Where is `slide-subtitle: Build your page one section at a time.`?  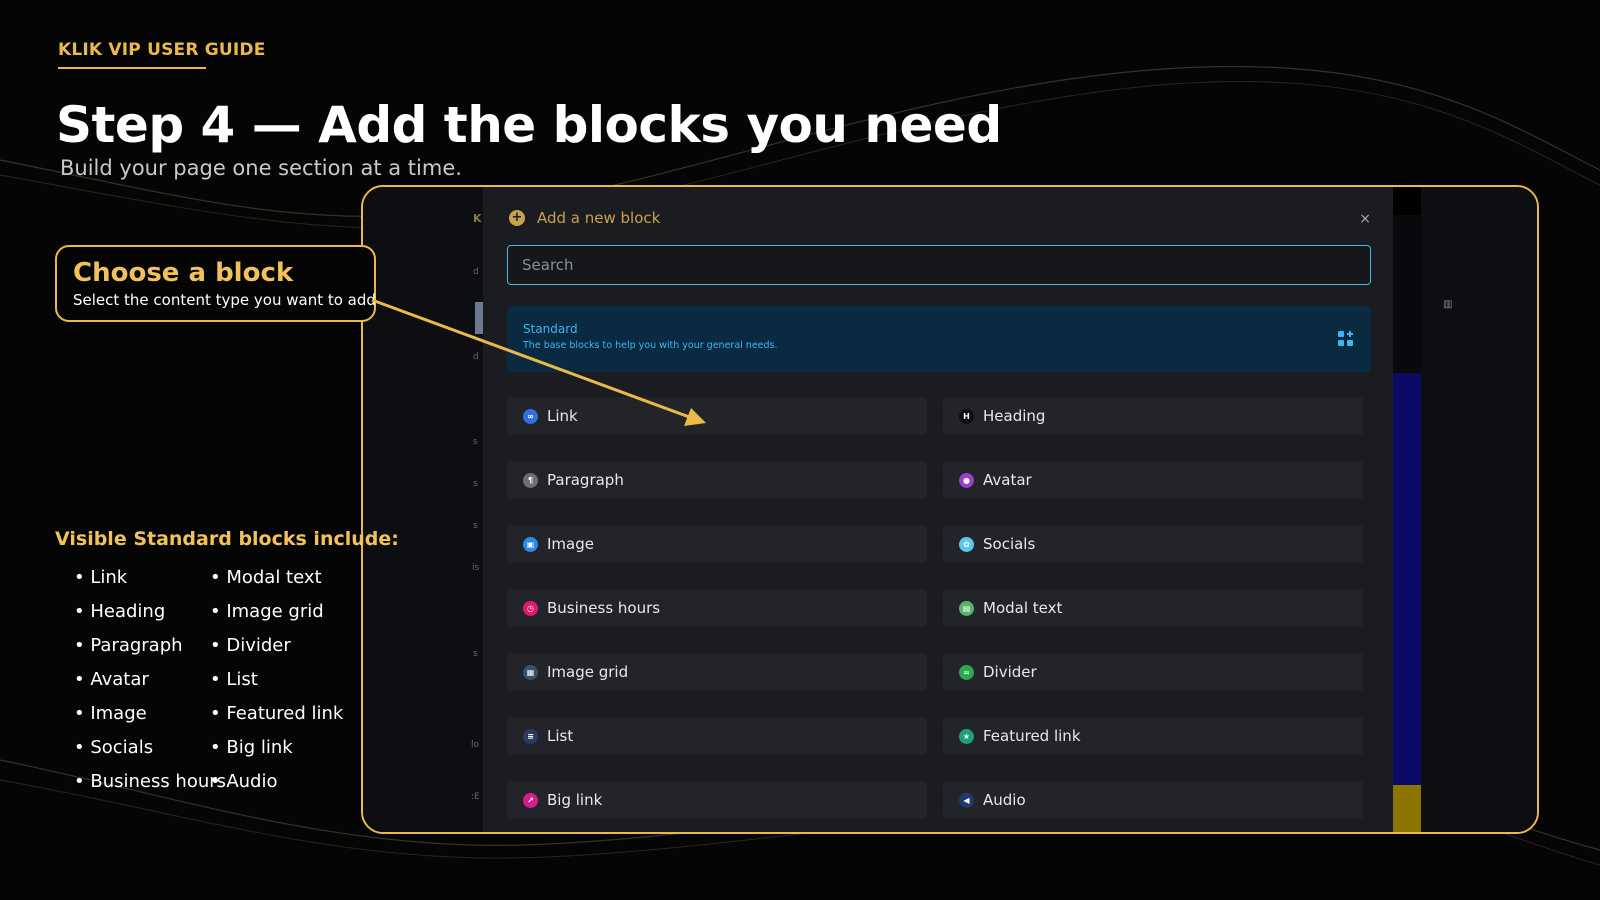 slide-subtitle: Build your page one section at a time. is located at coordinates (261, 168).